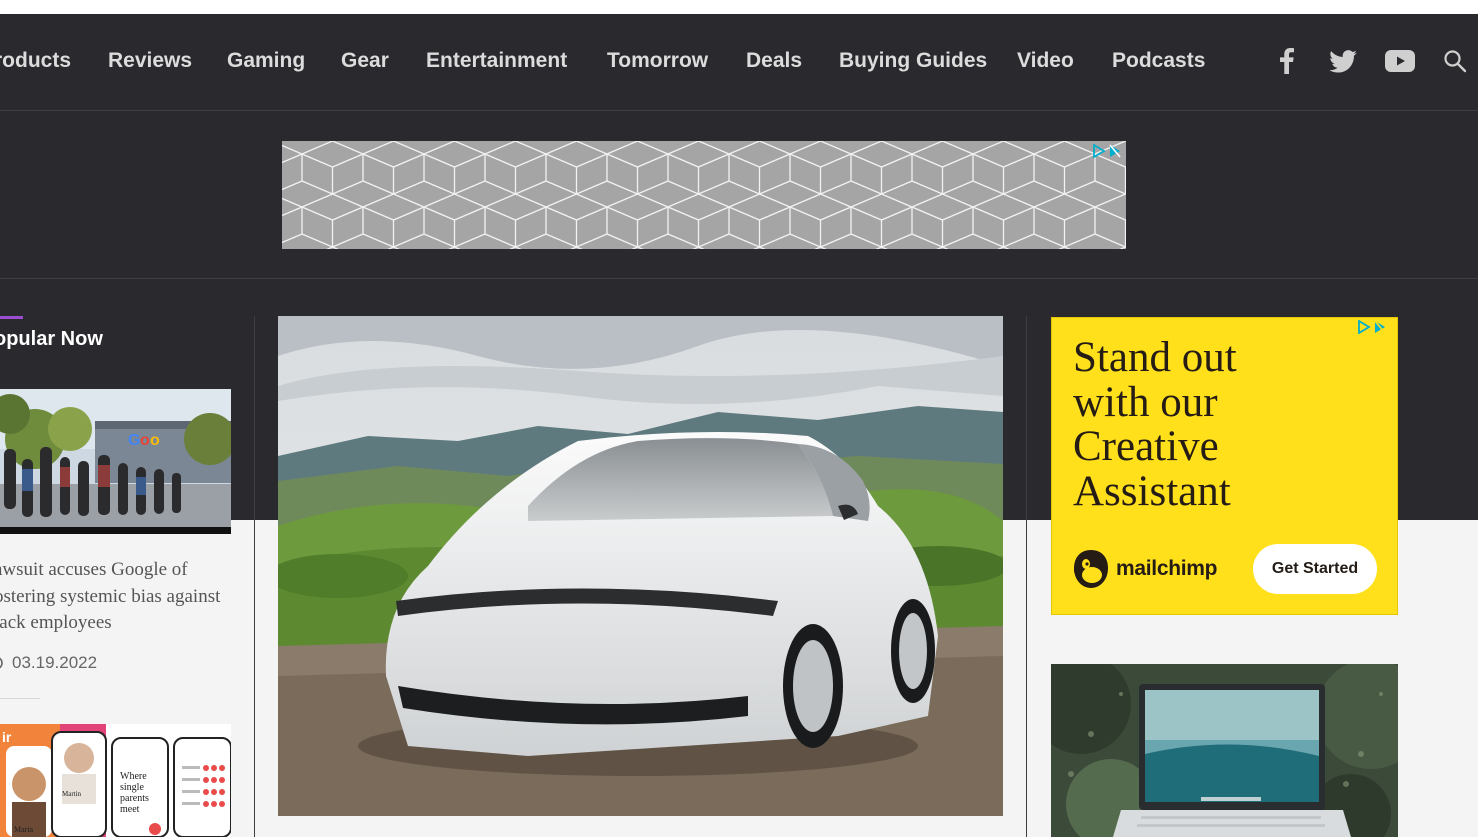 This screenshot has width=1478, height=837. What do you see at coordinates (1026, 576) in the screenshot?
I see `column-divider-right` at bounding box center [1026, 576].